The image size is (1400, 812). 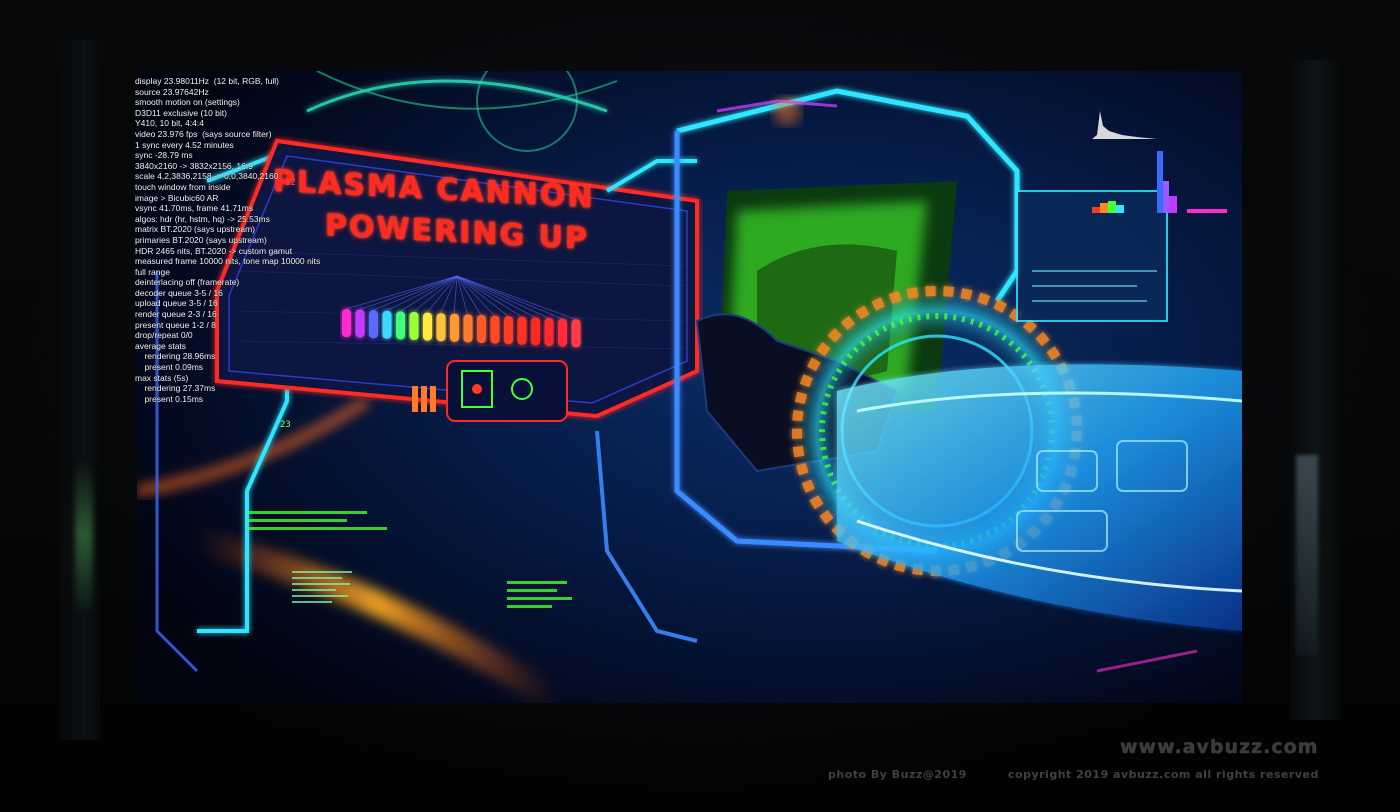 I want to click on osd-line: algos: hdr (hr, hstm, hq) -> 25.53ms, so click(x=202, y=218).